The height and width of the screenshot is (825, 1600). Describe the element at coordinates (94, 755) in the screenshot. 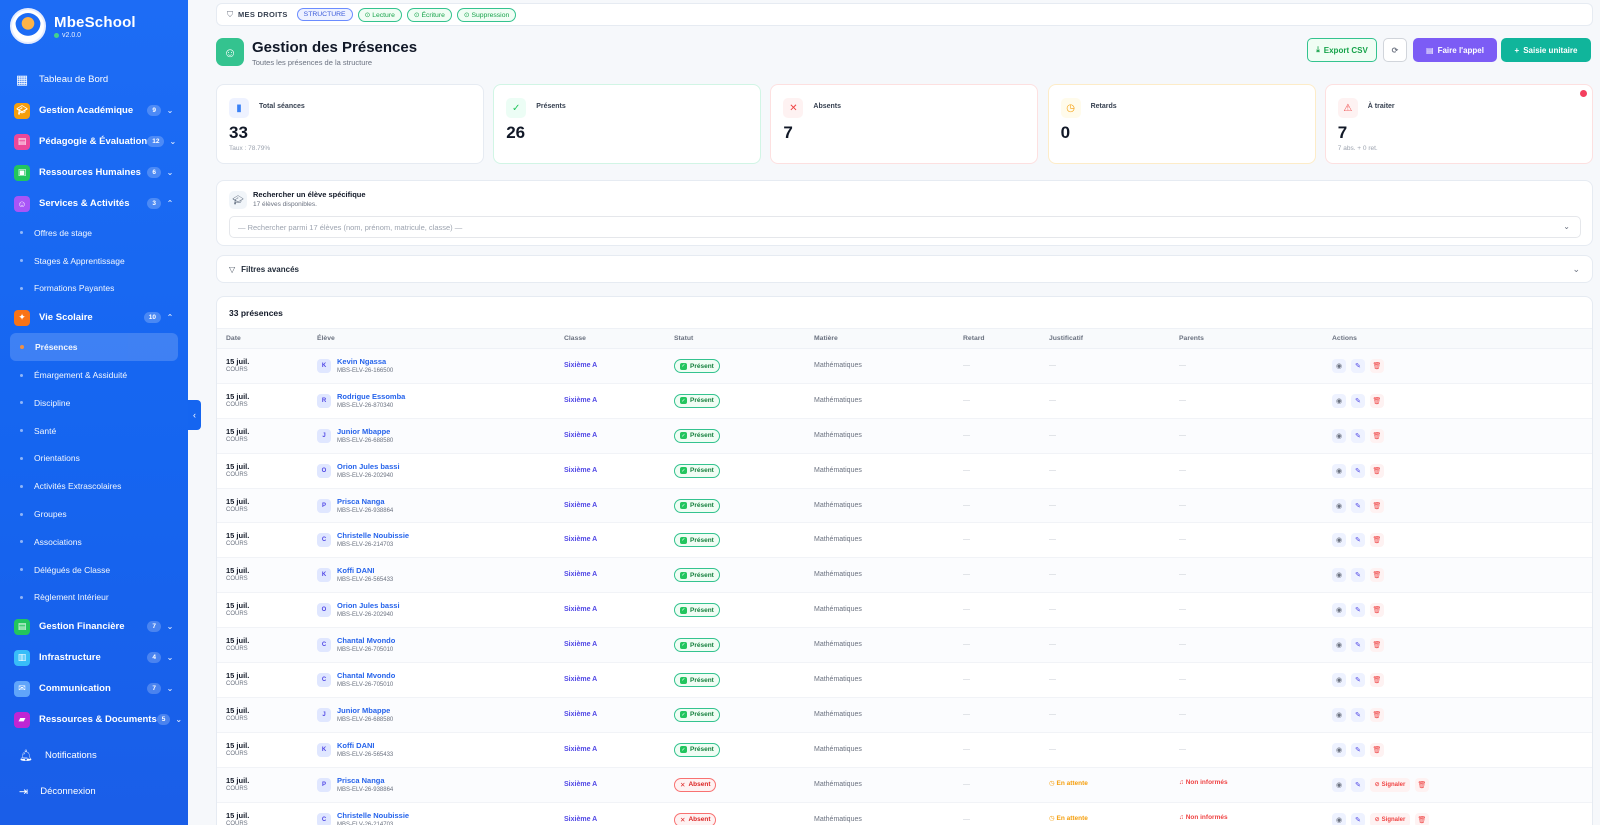

I see `notifications-button: 🔔︎ Notifications` at that location.